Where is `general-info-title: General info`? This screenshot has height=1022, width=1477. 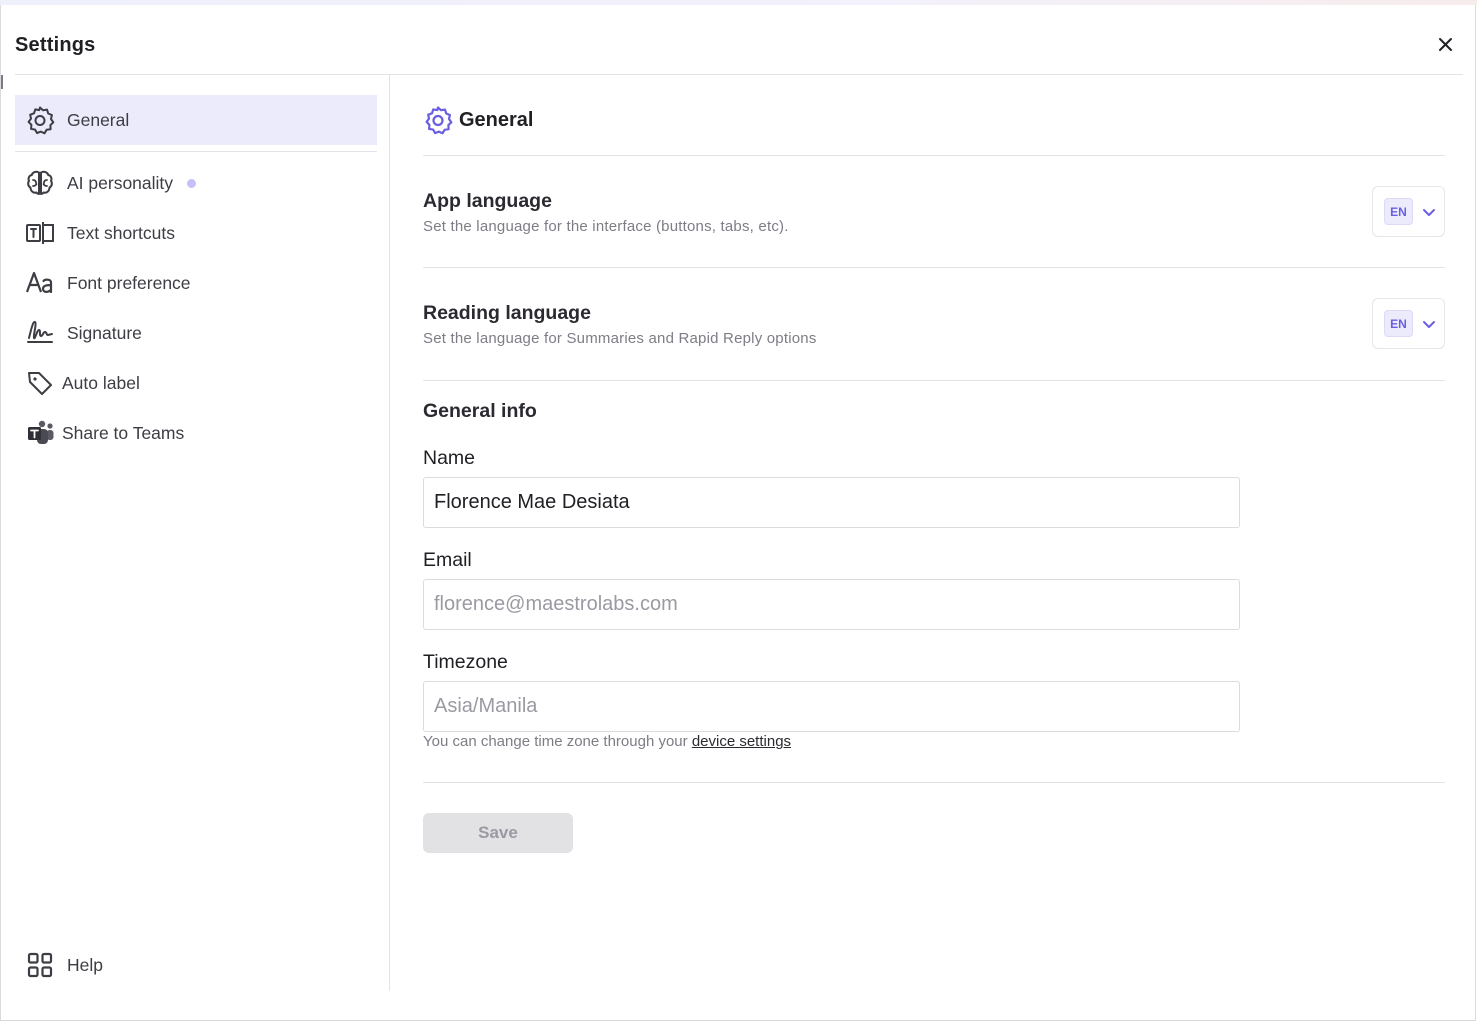 general-info-title: General info is located at coordinates (480, 411).